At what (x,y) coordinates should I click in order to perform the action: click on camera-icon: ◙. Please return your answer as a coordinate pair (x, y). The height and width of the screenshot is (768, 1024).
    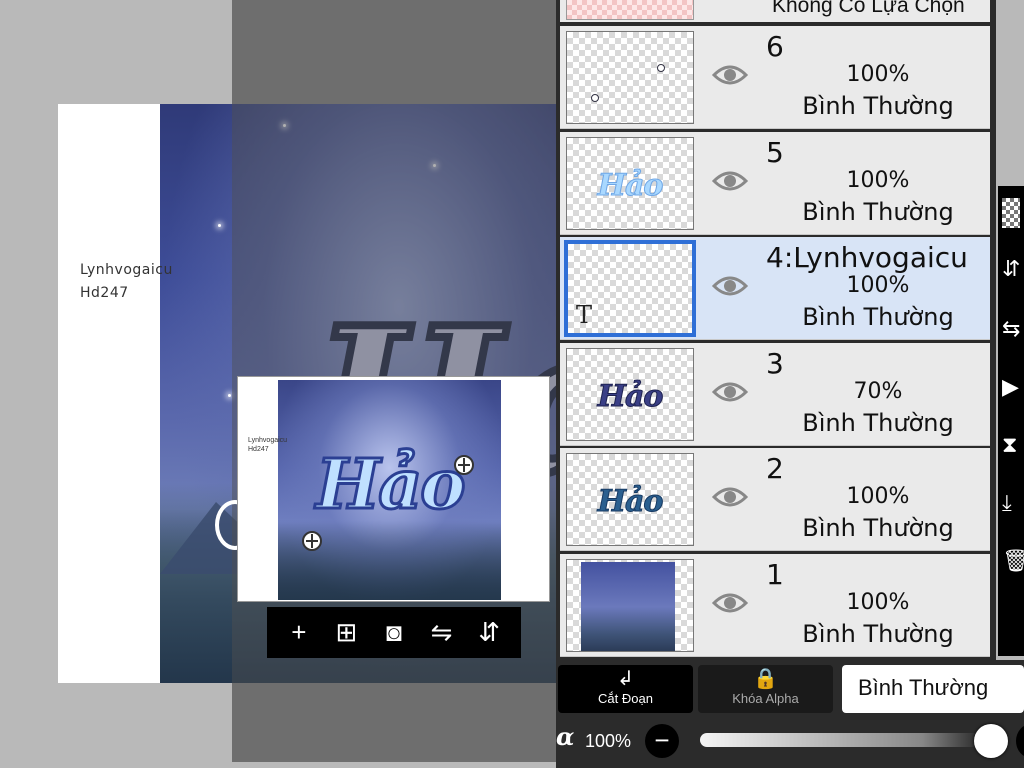
    Looking at the image, I should click on (394, 633).